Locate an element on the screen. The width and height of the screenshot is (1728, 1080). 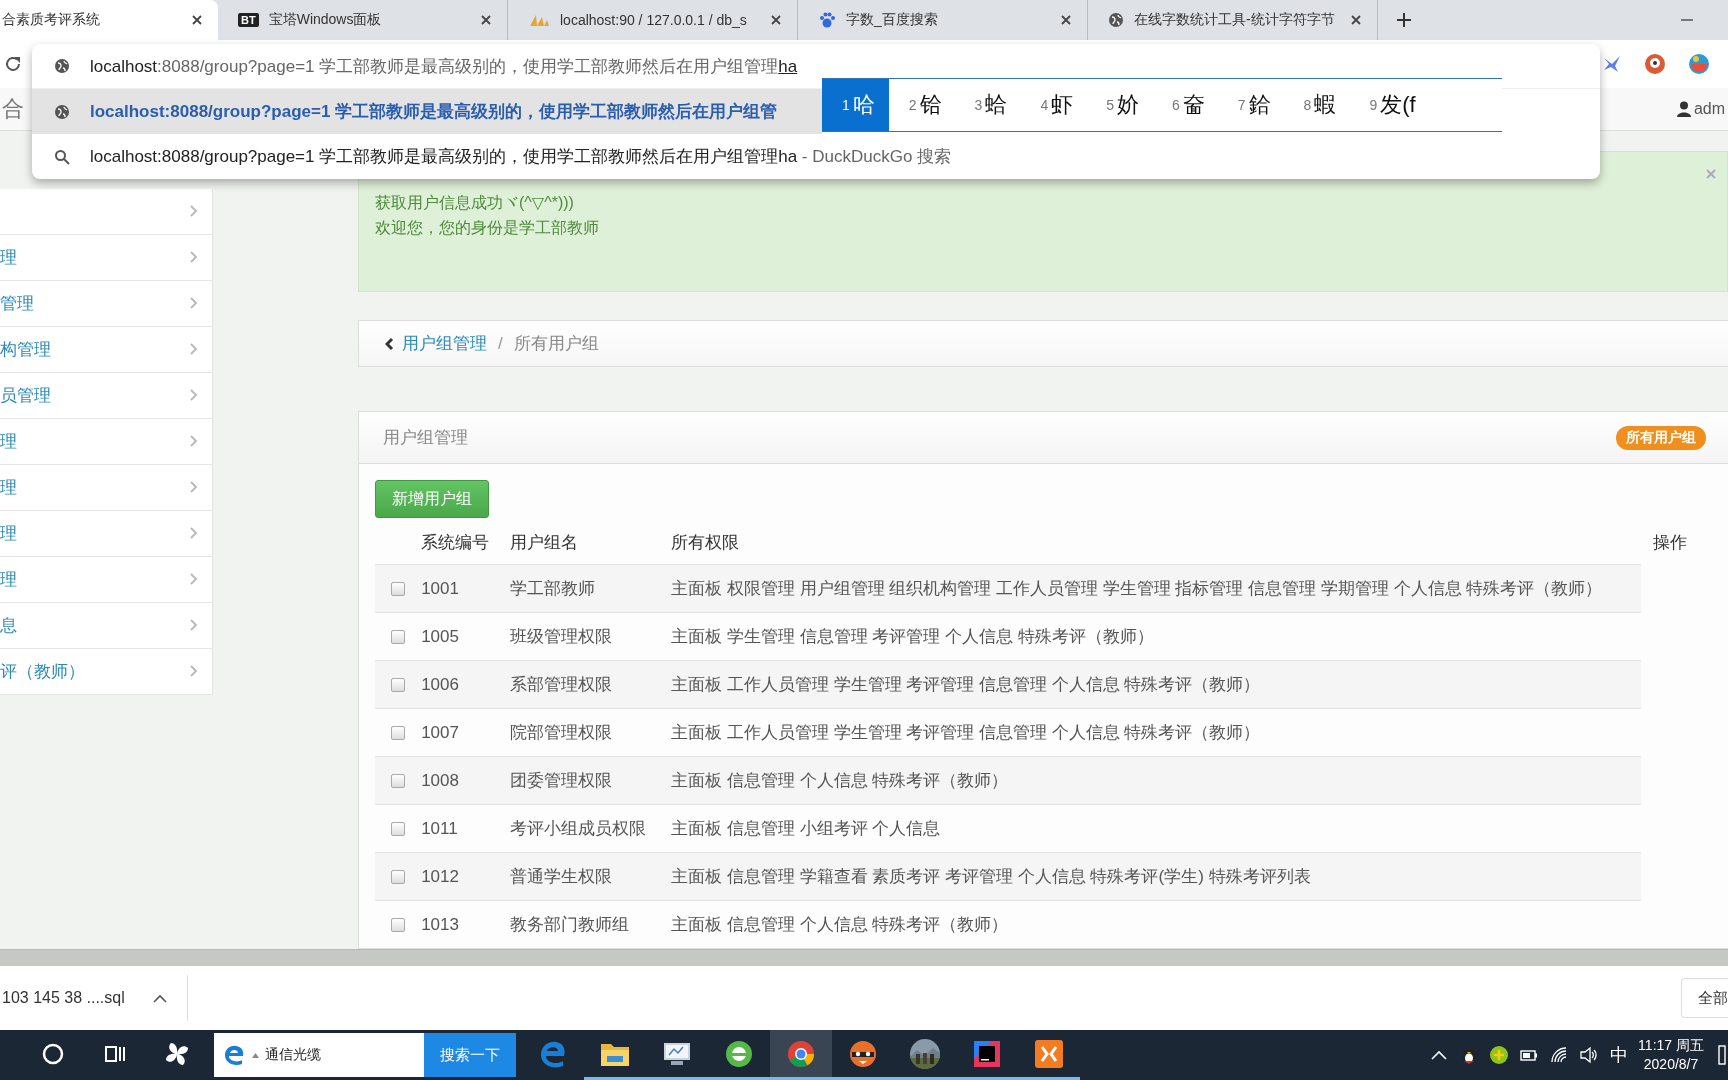
tab-title: 字数_百度搜索 is located at coordinates (892, 20).